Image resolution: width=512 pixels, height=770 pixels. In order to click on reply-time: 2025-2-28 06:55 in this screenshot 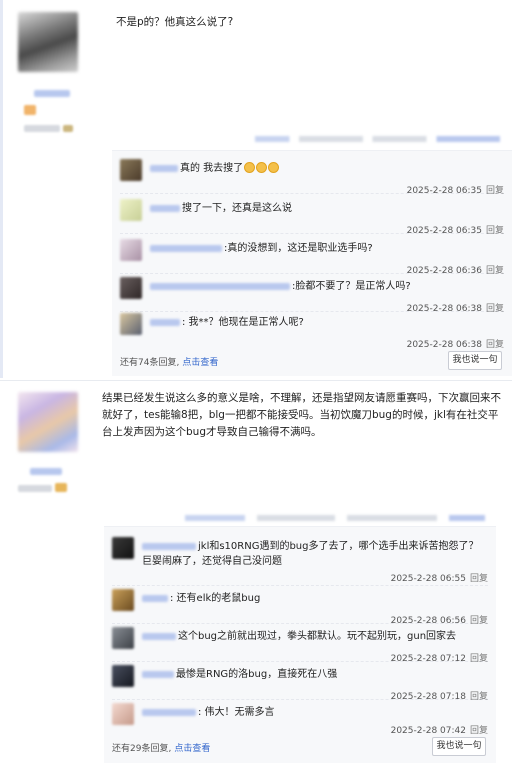, I will do `click(428, 579)`.